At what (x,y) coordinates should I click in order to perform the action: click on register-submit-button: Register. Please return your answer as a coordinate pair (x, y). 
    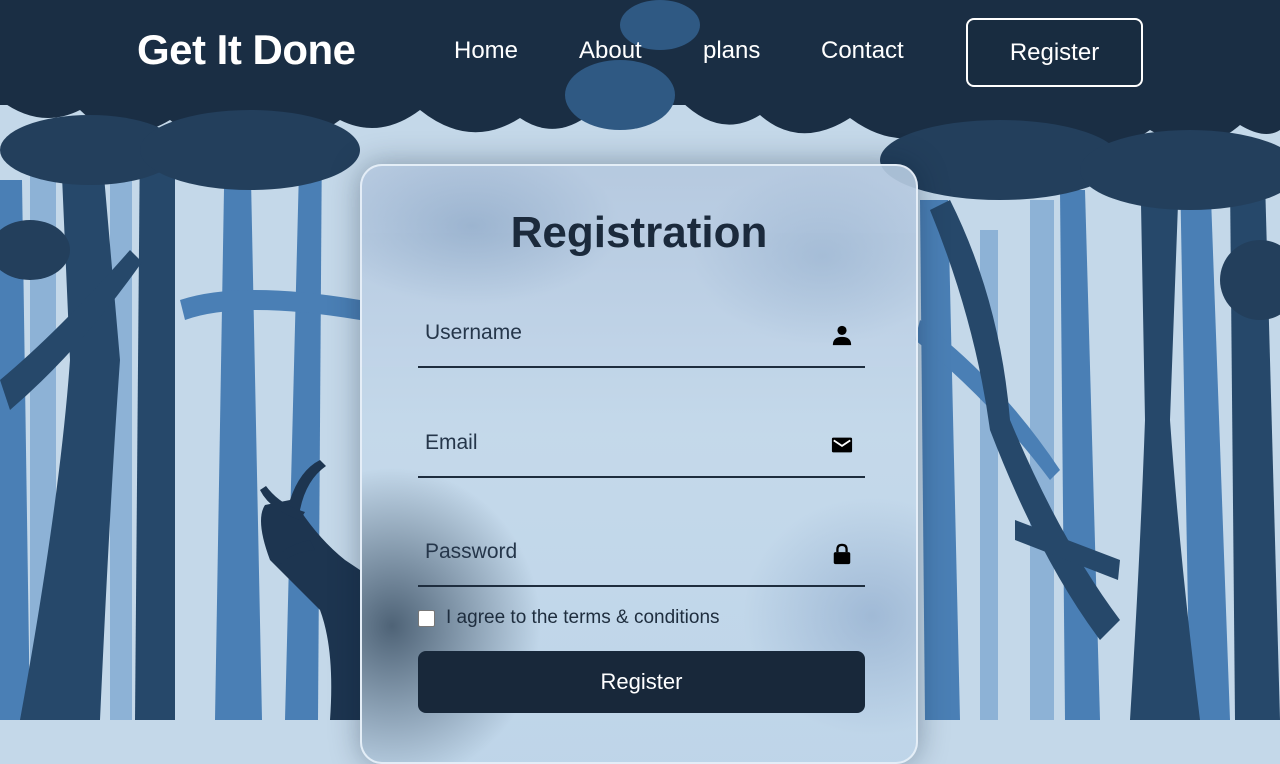
    Looking at the image, I should click on (641, 682).